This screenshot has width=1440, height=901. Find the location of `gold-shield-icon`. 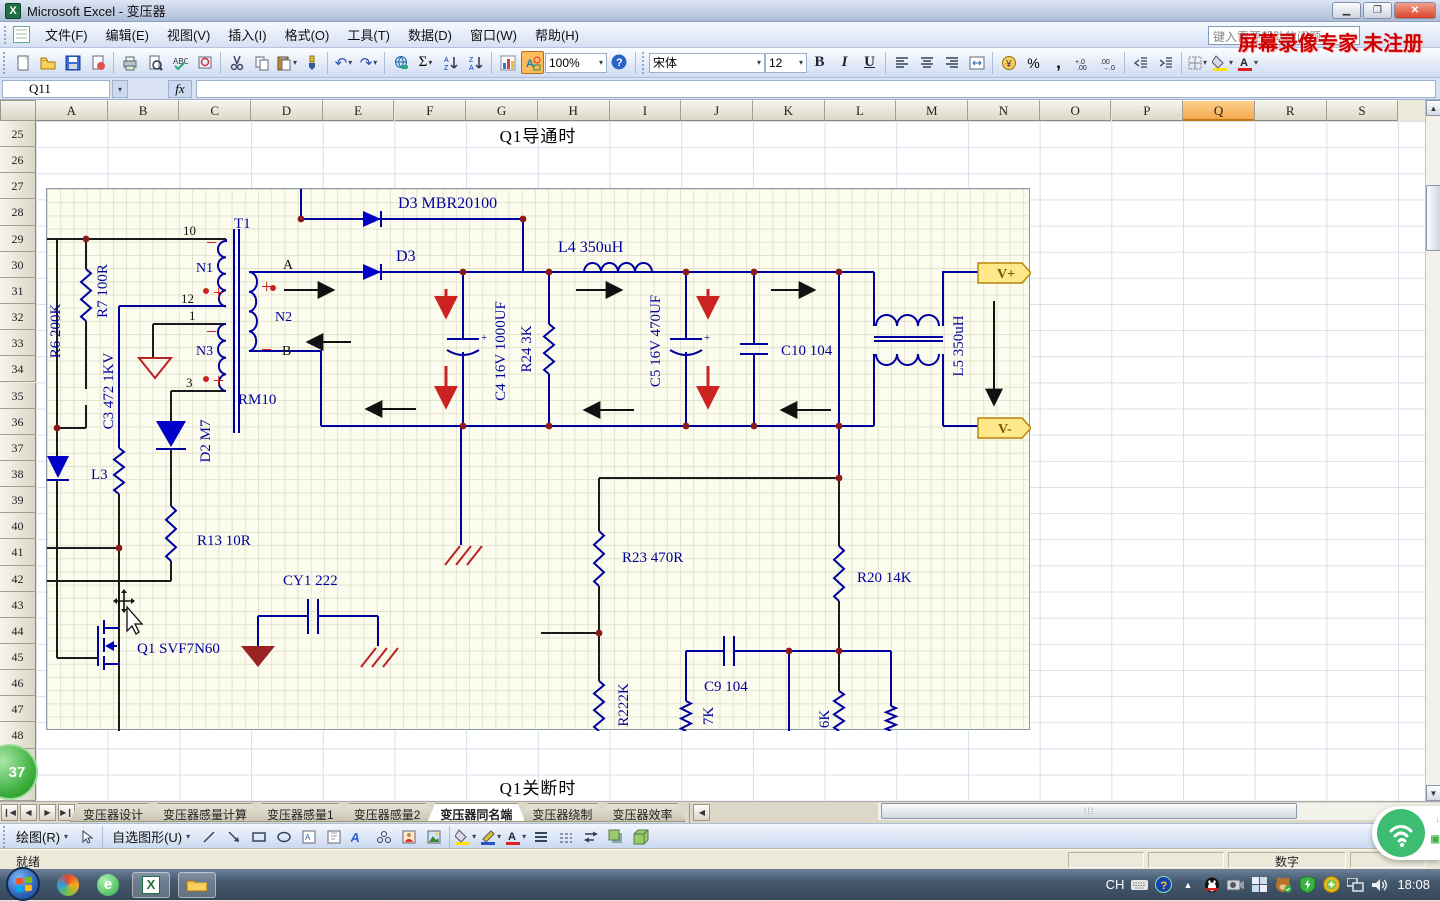

gold-shield-icon is located at coordinates (1332, 884).